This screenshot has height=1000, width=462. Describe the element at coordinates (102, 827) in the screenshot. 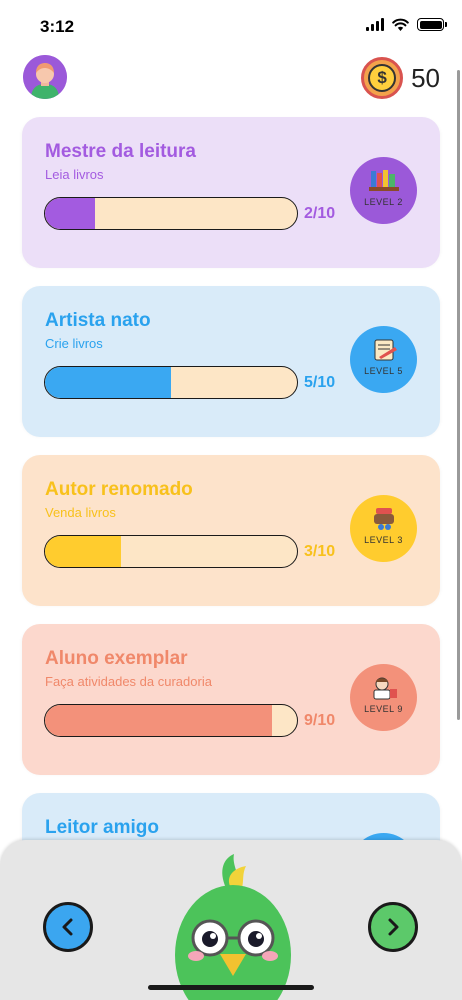

I see `card-title: Leitor amigo` at that location.